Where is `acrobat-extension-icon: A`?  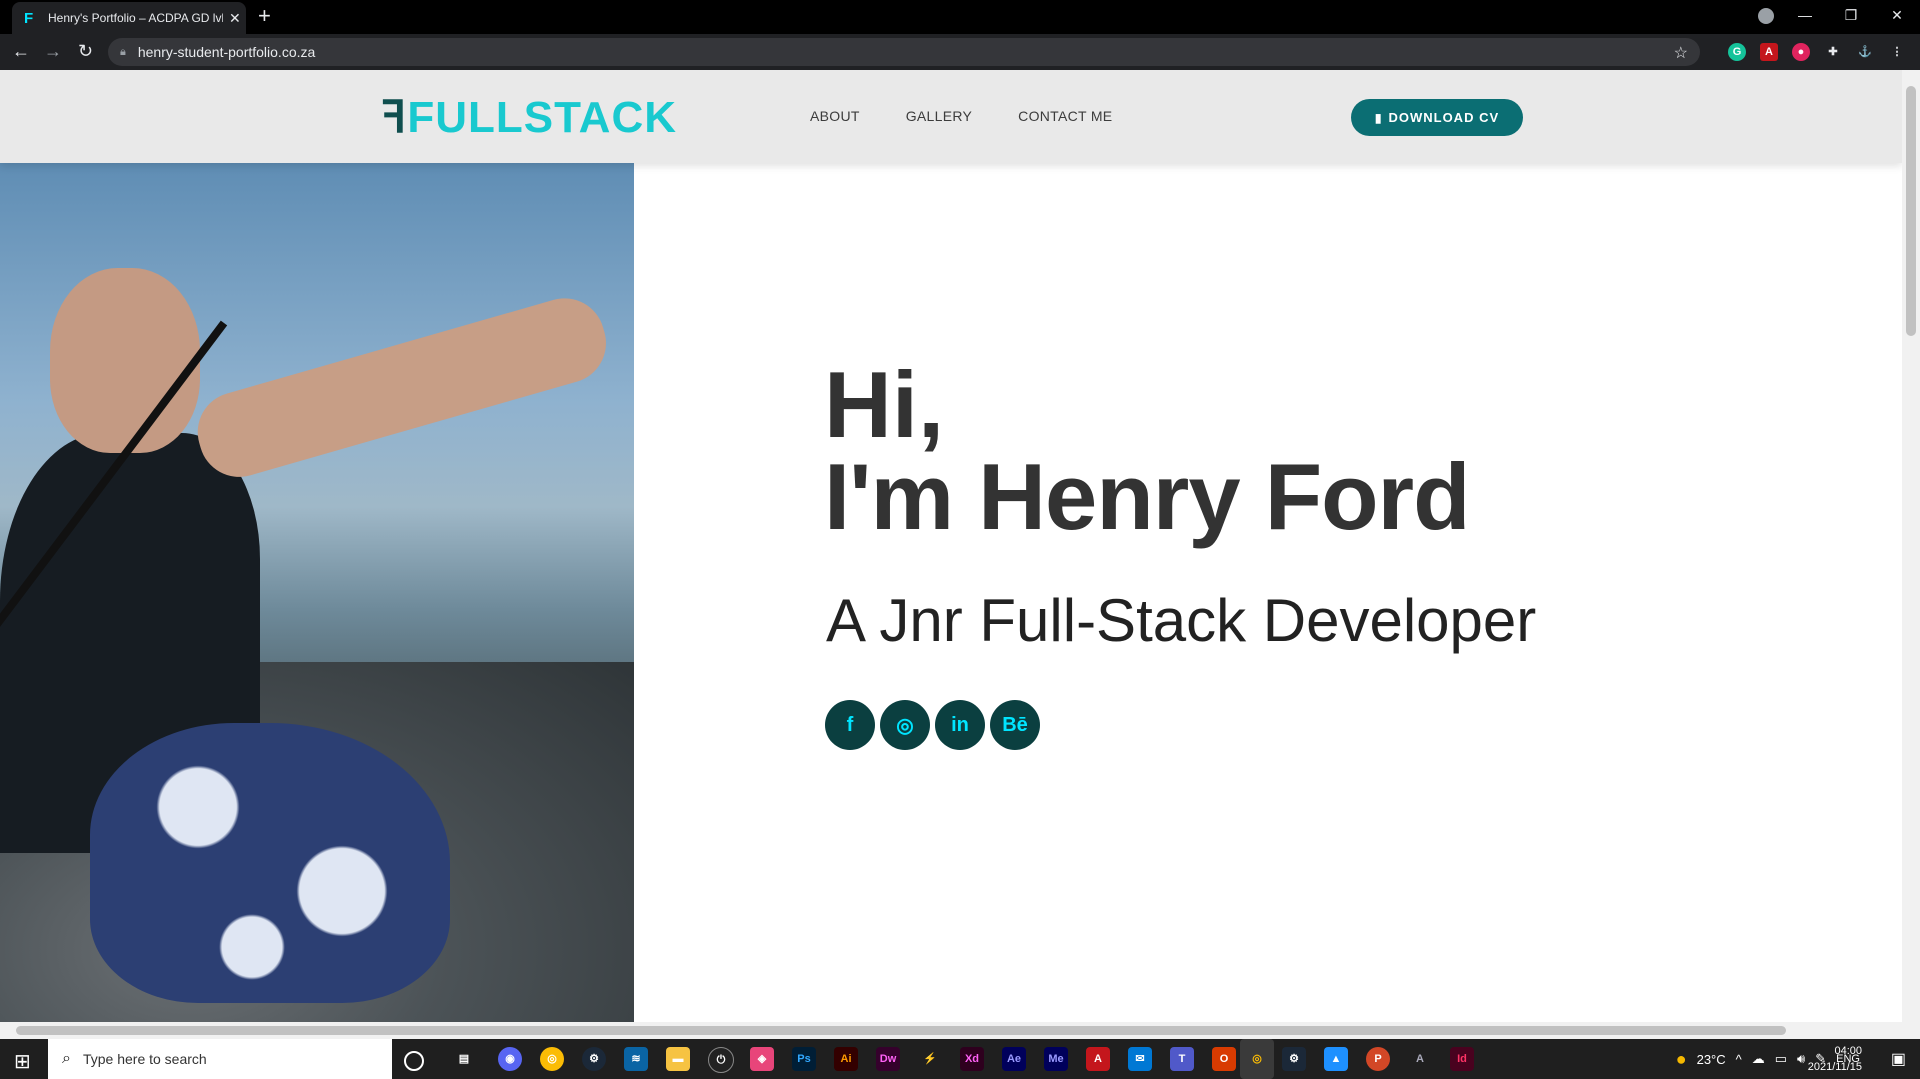
acrobat-extension-icon: A is located at coordinates (1769, 52).